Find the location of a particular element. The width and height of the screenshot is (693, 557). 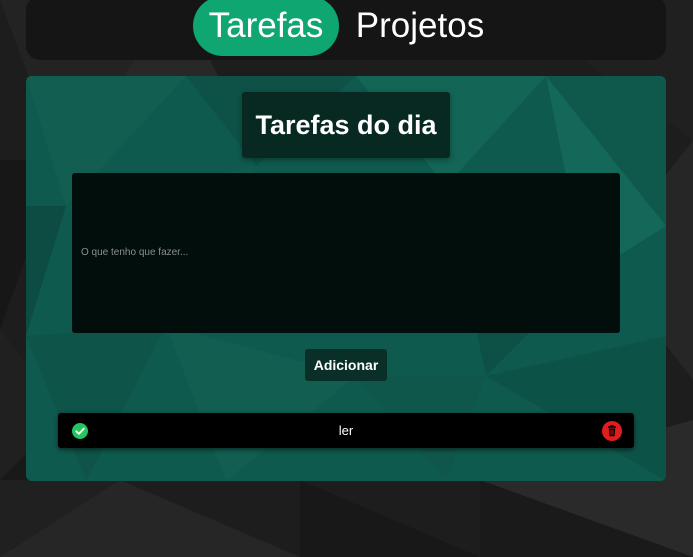

page-title-box: Tarefas do dia is located at coordinates (346, 125).